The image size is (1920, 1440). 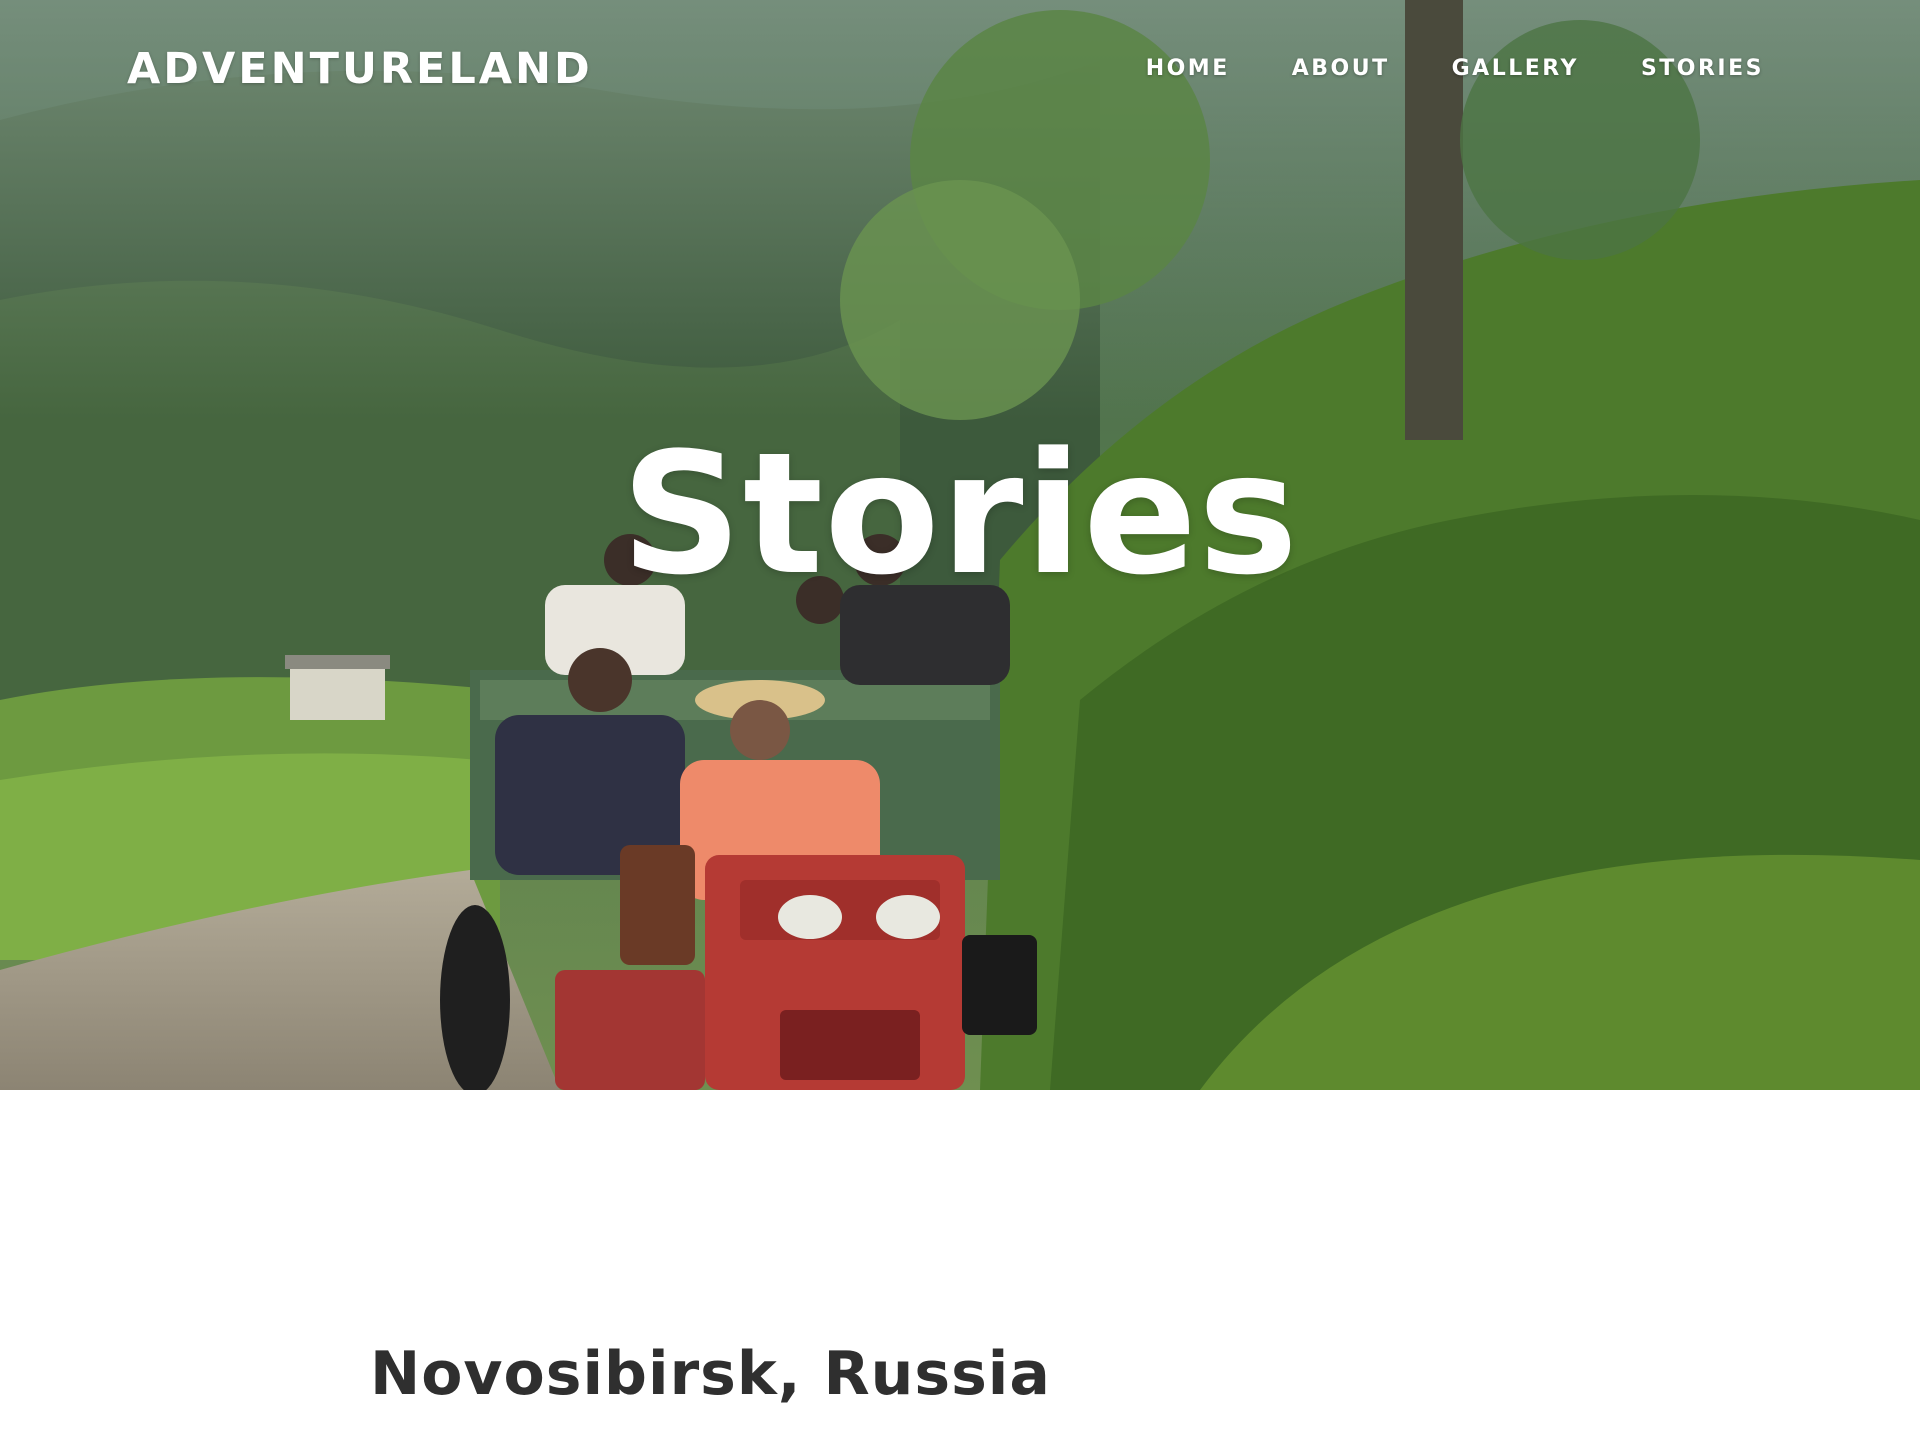 I want to click on nav-link-gallery: GALLERY, so click(x=1515, y=68).